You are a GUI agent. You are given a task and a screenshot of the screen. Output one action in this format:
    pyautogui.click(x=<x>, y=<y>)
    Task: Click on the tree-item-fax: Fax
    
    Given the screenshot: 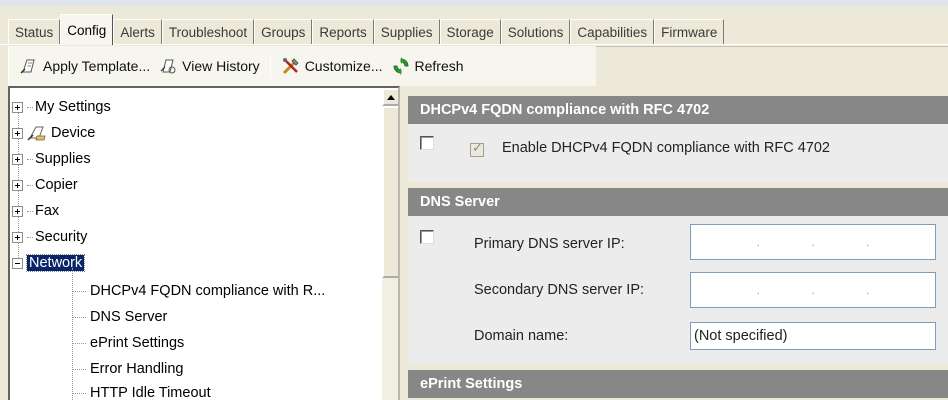 What is the action you would take?
    pyautogui.click(x=35, y=211)
    